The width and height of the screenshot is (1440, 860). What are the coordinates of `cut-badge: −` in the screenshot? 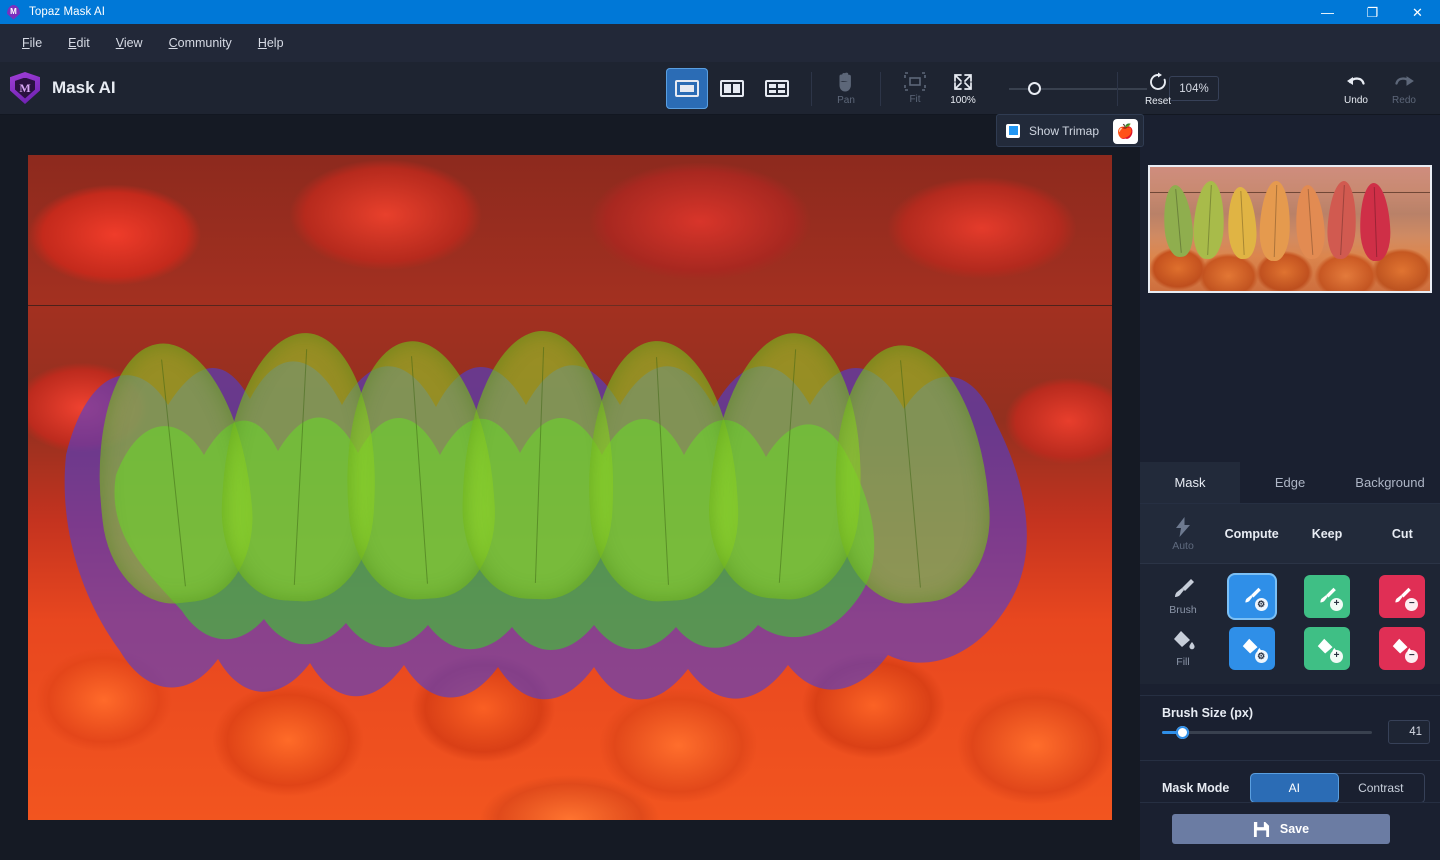 It's located at (1412, 604).